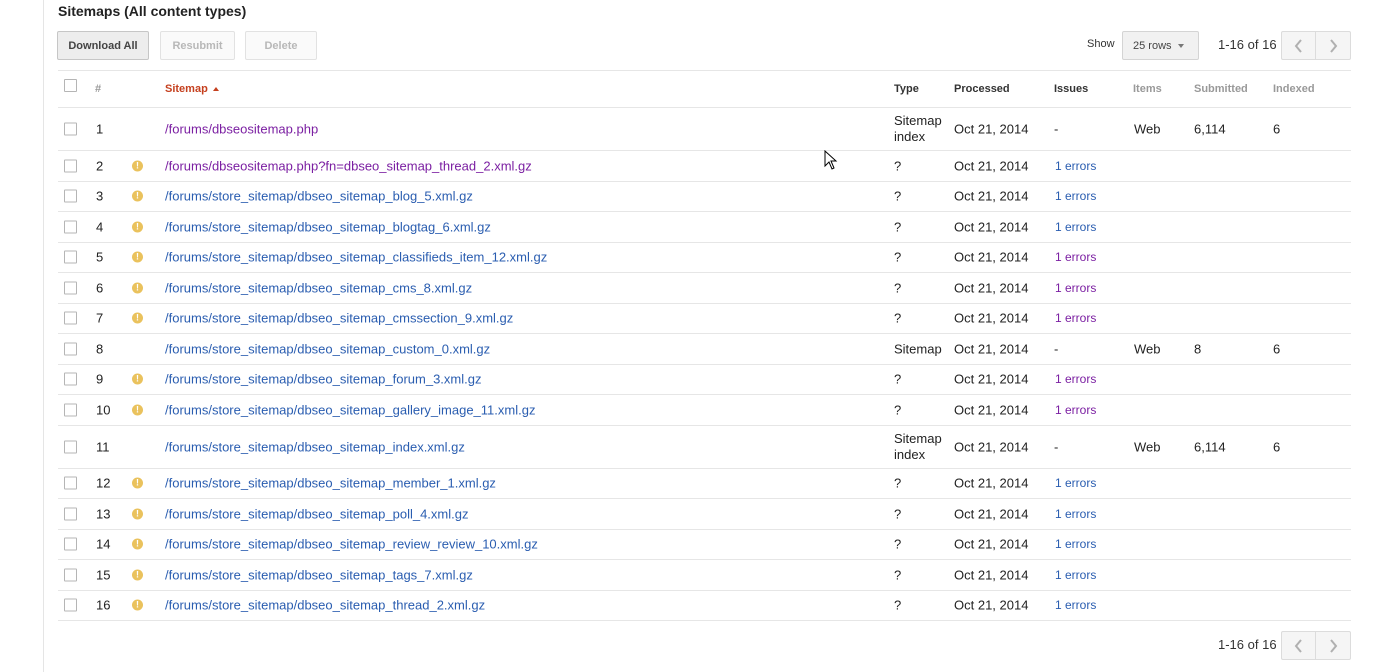 Image resolution: width=1374 pixels, height=672 pixels. I want to click on column-header-number: #, so click(98, 89).